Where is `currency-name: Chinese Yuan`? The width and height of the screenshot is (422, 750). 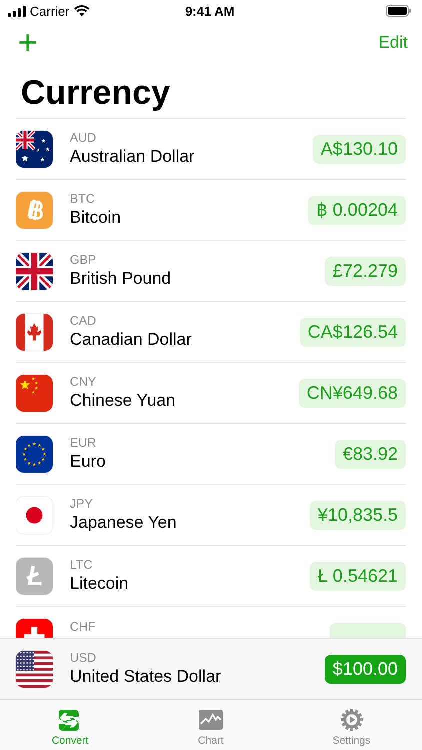 currency-name: Chinese Yuan is located at coordinates (123, 401).